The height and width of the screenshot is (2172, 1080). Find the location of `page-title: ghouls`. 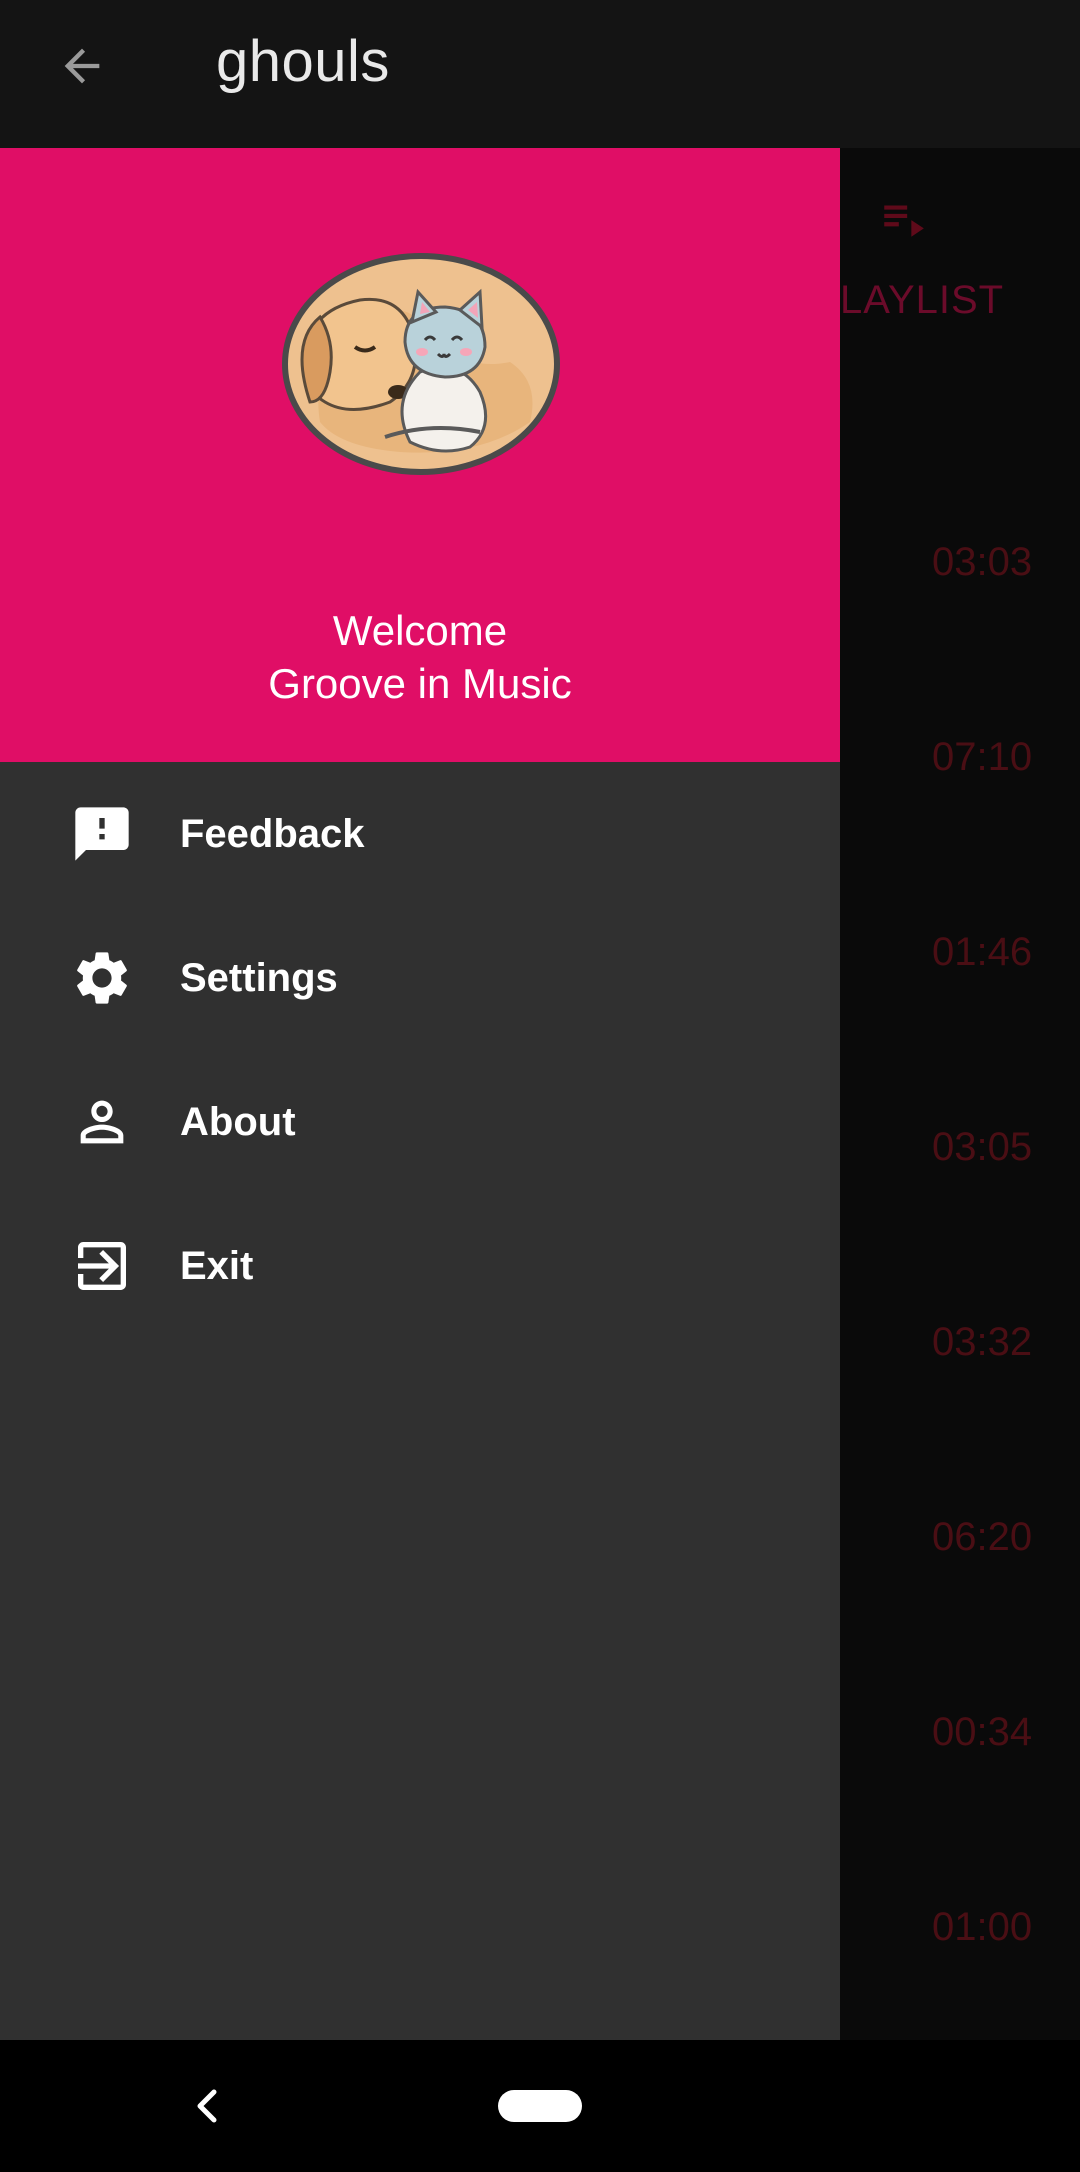

page-title: ghouls is located at coordinates (303, 61).